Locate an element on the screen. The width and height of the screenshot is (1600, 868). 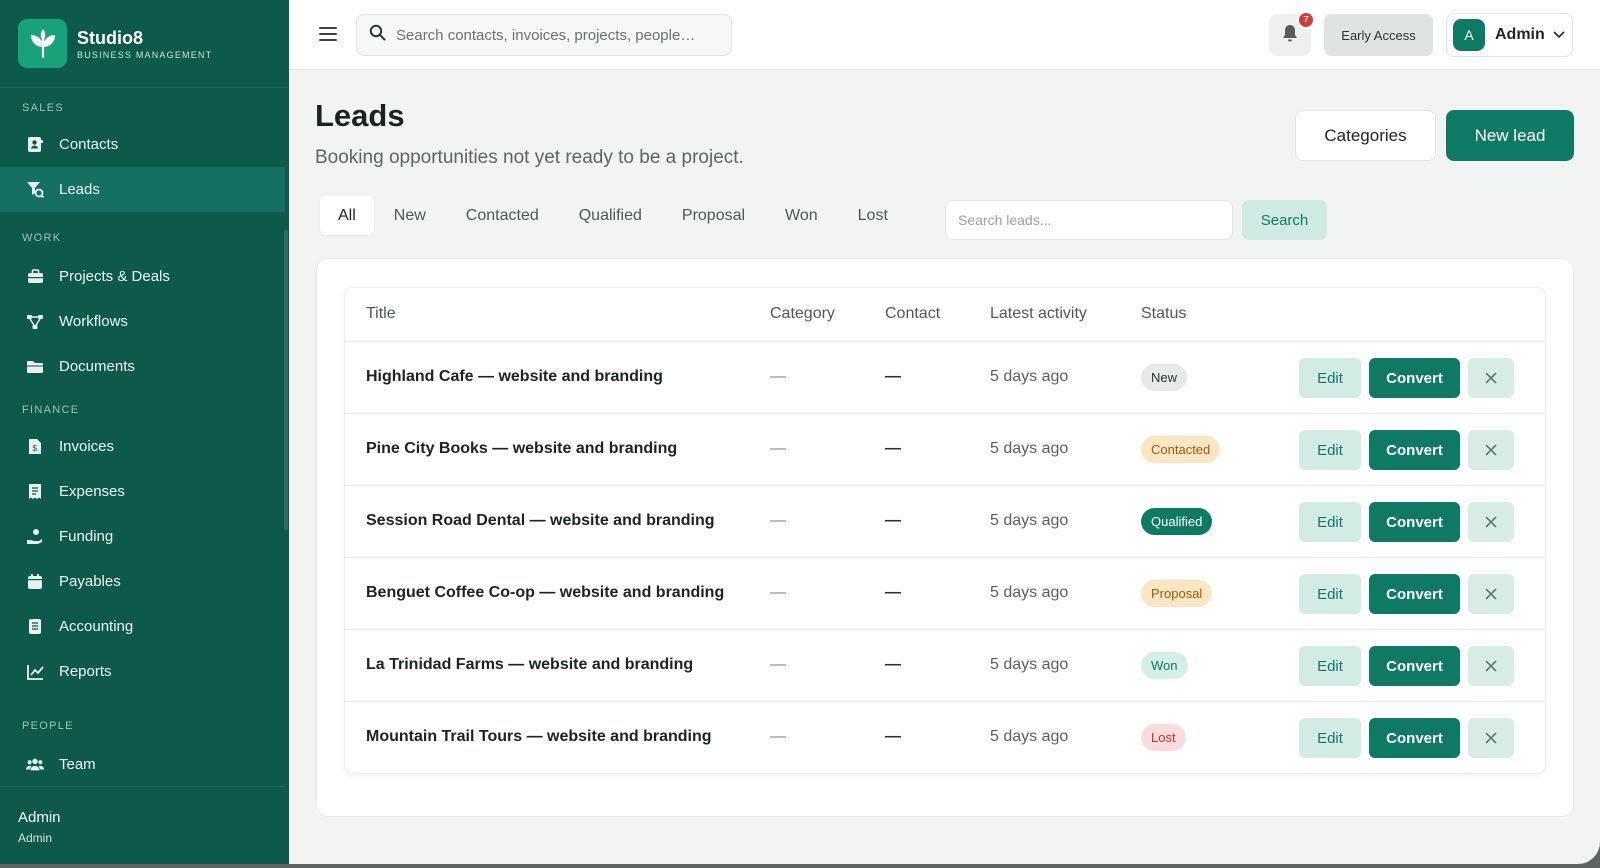
lead-title: La Trinidad Farms — website and branding is located at coordinates (529, 665).